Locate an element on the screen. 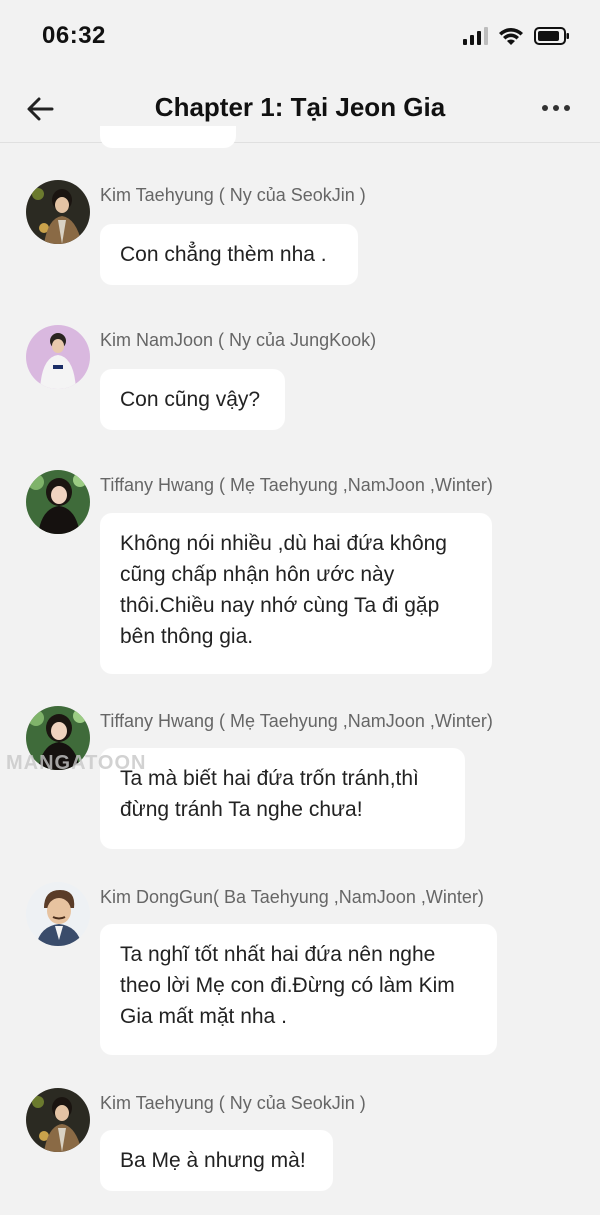 The image size is (600, 1215). cellular-signal-icon is located at coordinates (475, 36).